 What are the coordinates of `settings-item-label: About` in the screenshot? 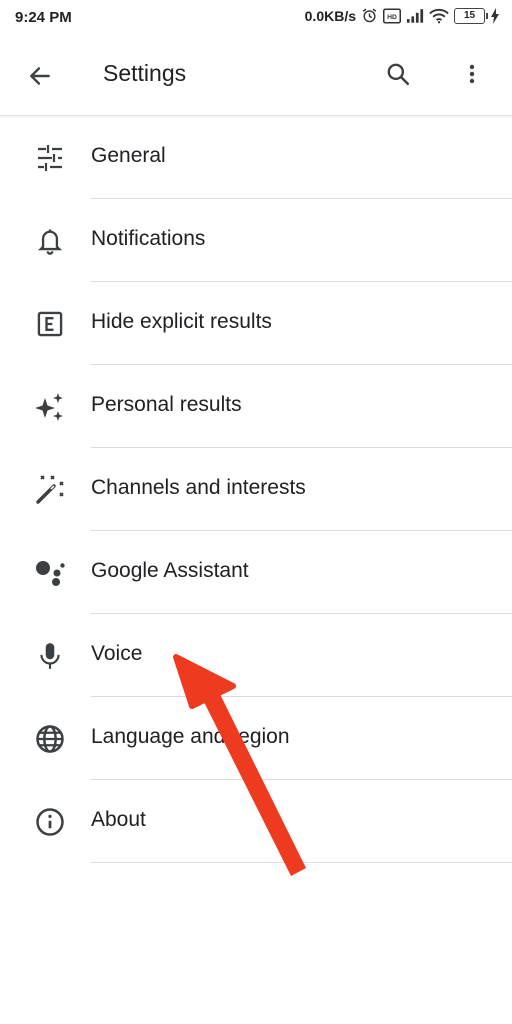 It's located at (118, 819).